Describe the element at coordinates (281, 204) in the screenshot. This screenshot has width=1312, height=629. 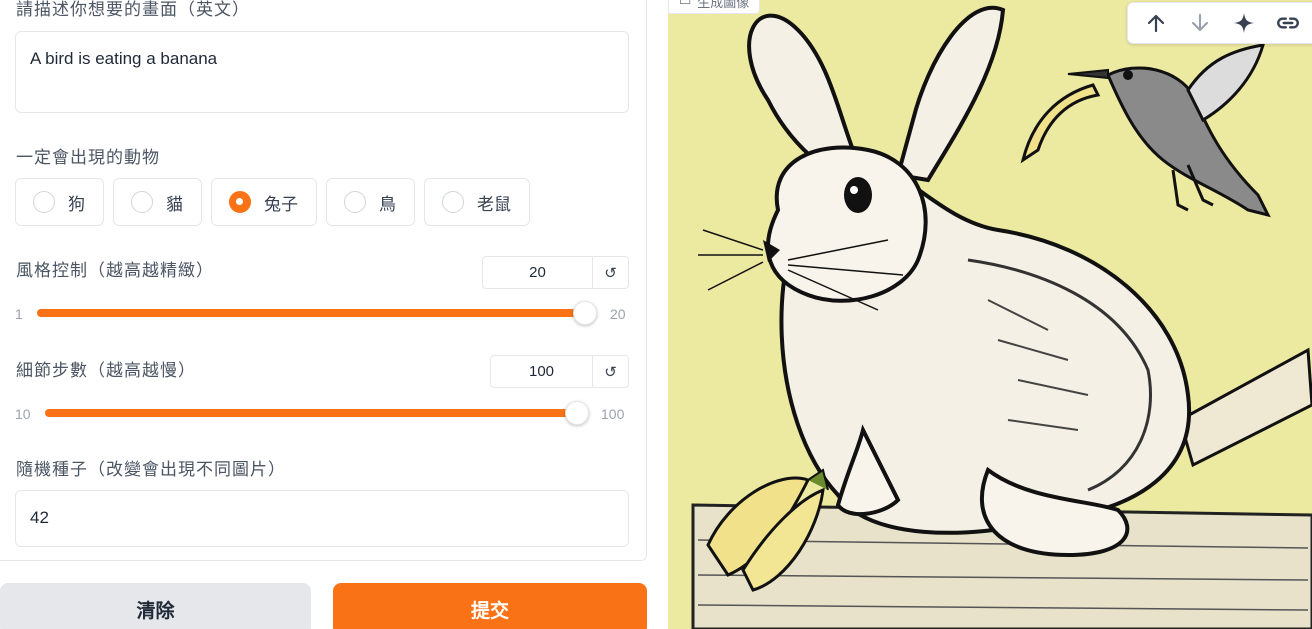
I see `radio-label: 兔子` at that location.